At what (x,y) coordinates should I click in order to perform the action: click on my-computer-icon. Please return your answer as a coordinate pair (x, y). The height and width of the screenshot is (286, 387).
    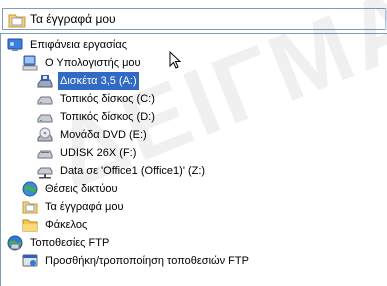
    Looking at the image, I should click on (30, 63).